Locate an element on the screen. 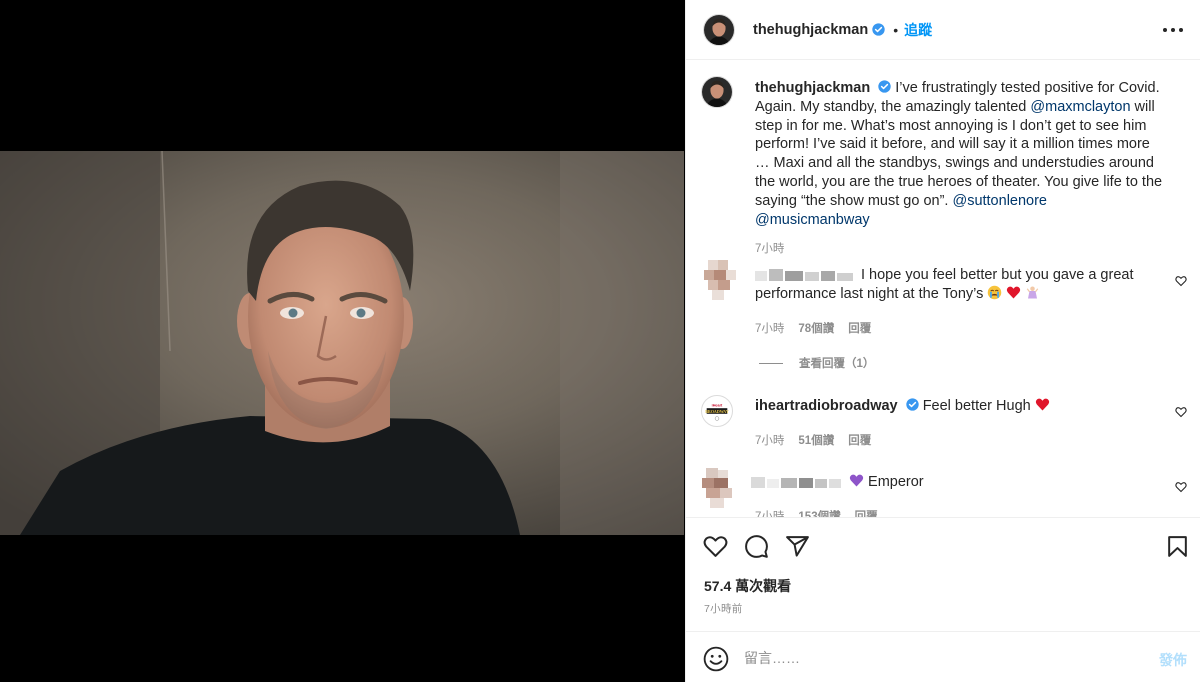  crying-emoji-icon is located at coordinates (995, 292).